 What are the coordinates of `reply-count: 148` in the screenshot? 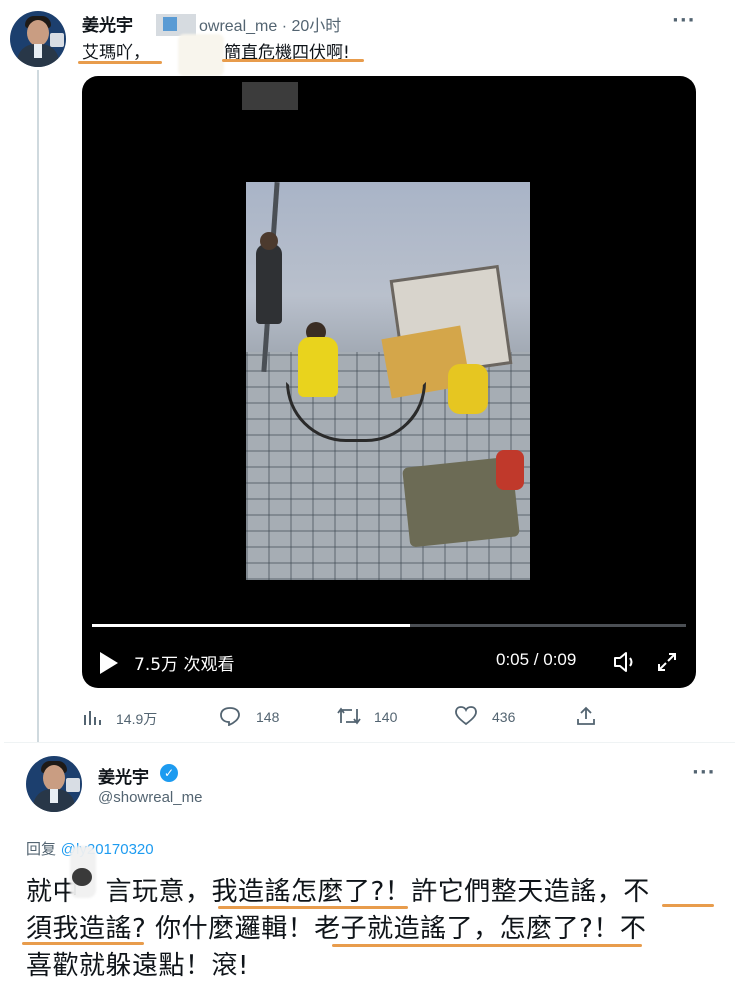 It's located at (268, 717).